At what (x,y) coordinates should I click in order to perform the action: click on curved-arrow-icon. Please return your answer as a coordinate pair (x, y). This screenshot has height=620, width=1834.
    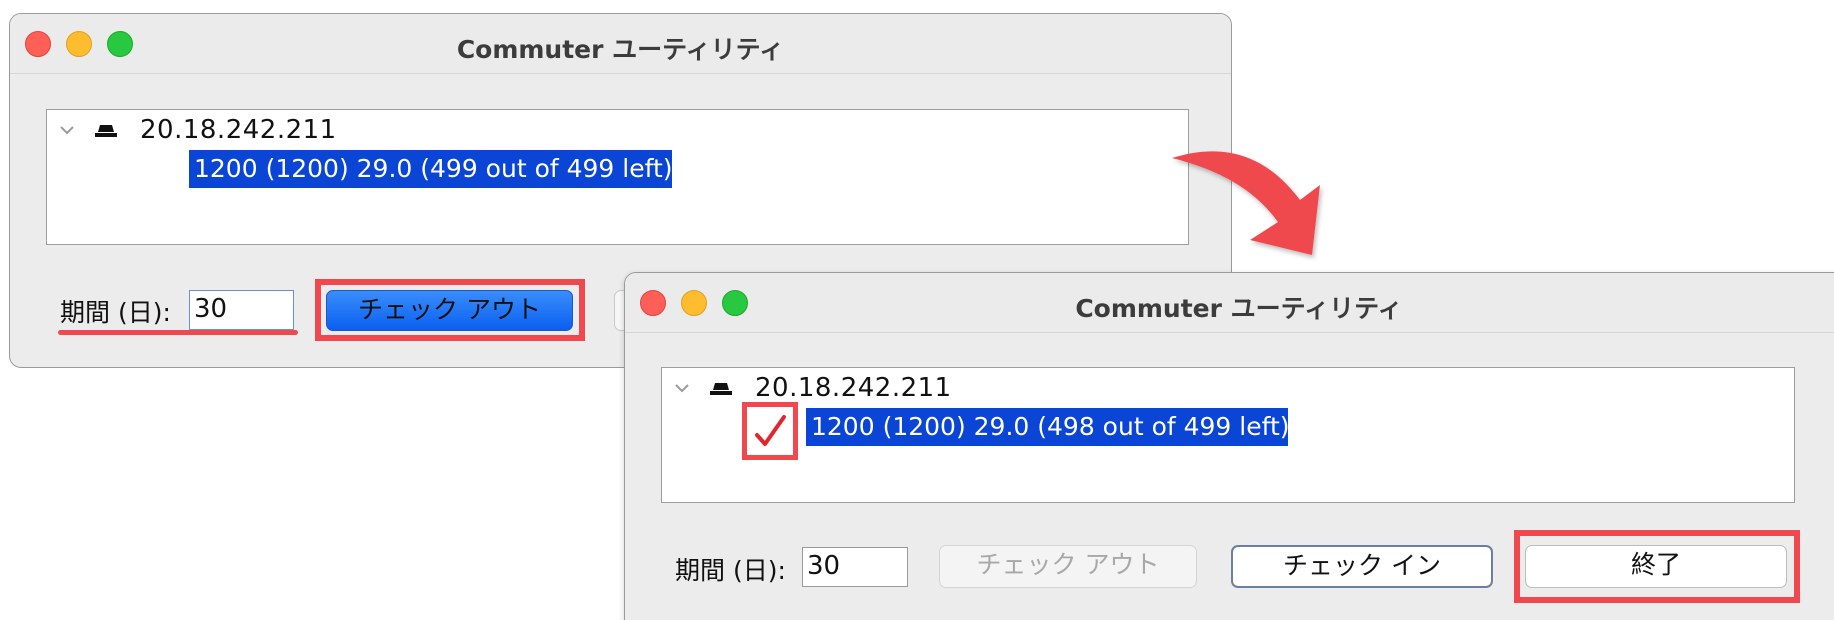
    Looking at the image, I should click on (1246, 203).